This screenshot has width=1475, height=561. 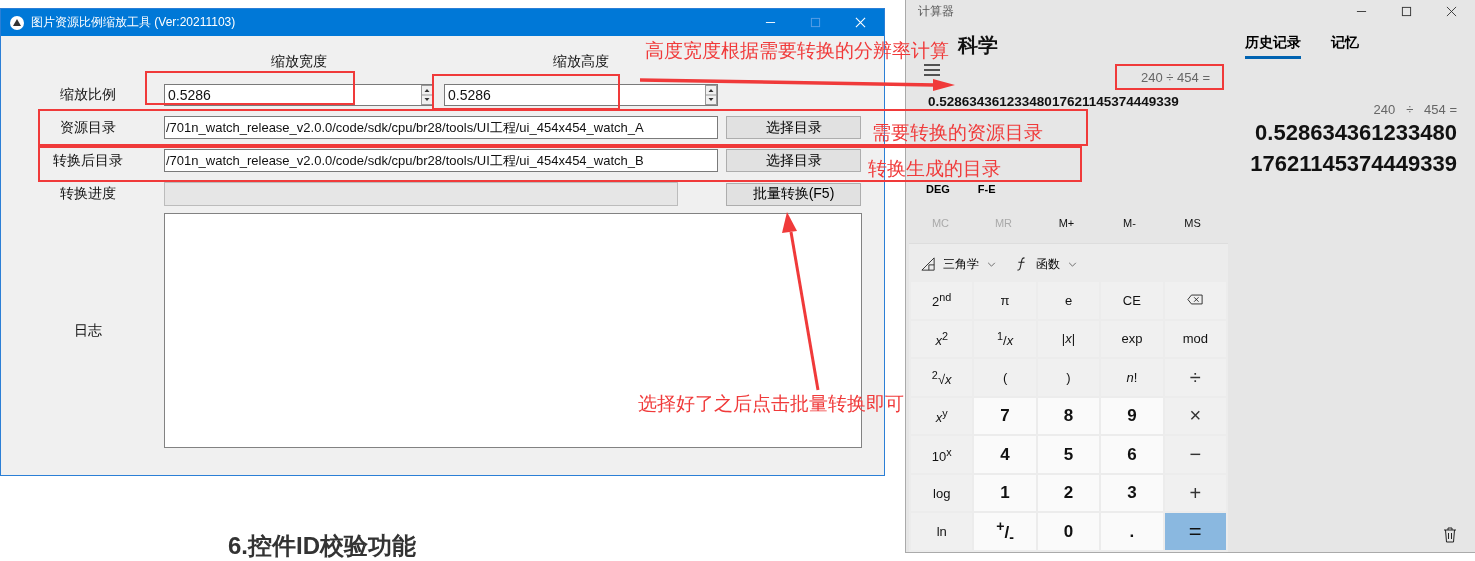 What do you see at coordinates (1066, 223) in the screenshot?
I see `memory-button: M+` at bounding box center [1066, 223].